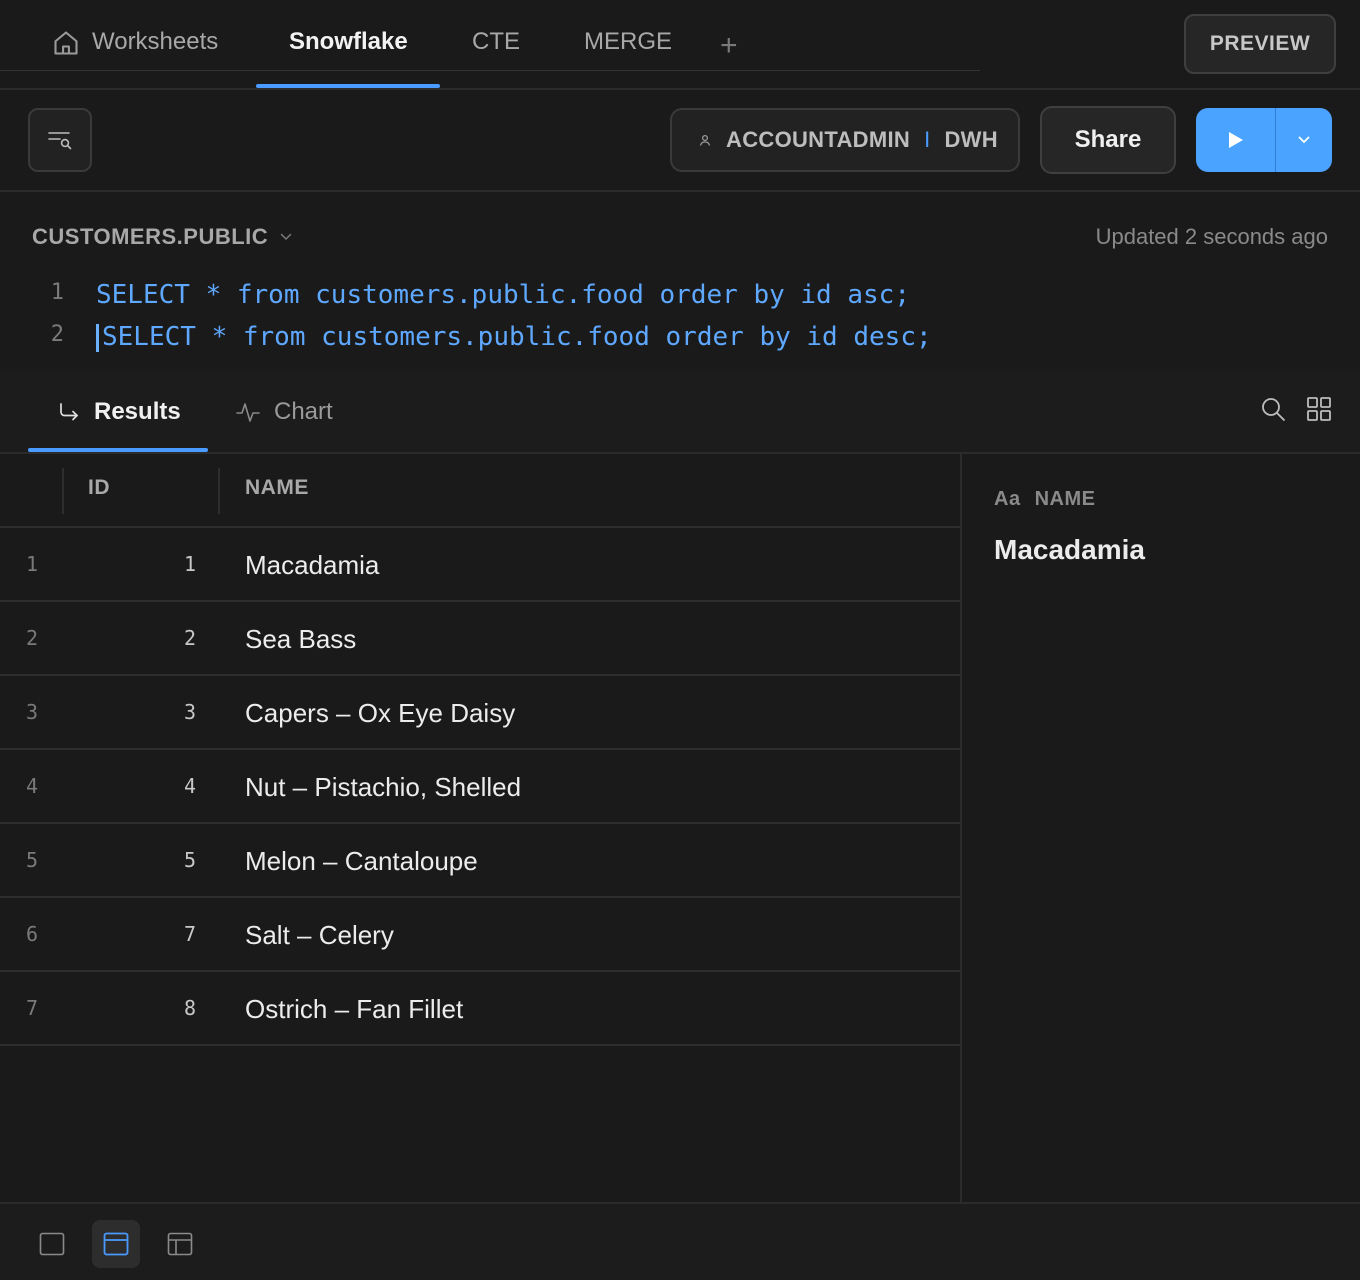 The width and height of the screenshot is (1360, 1280). Describe the element at coordinates (383, 787) in the screenshot. I see `cell-name: Nut – Pistachio, Shelled` at that location.